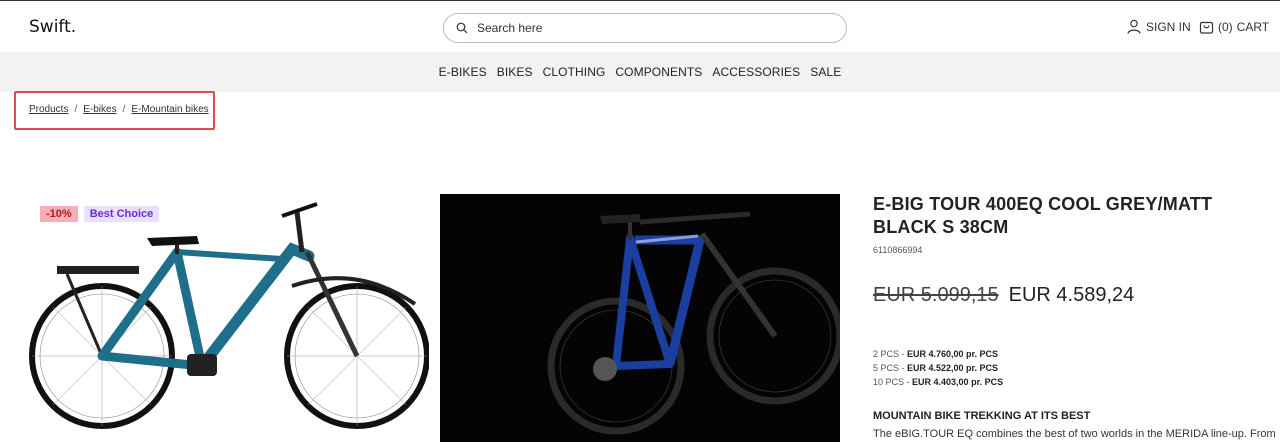 The image size is (1280, 442). What do you see at coordinates (936, 295) in the screenshot?
I see `old-price: EUR 5.099,15` at bounding box center [936, 295].